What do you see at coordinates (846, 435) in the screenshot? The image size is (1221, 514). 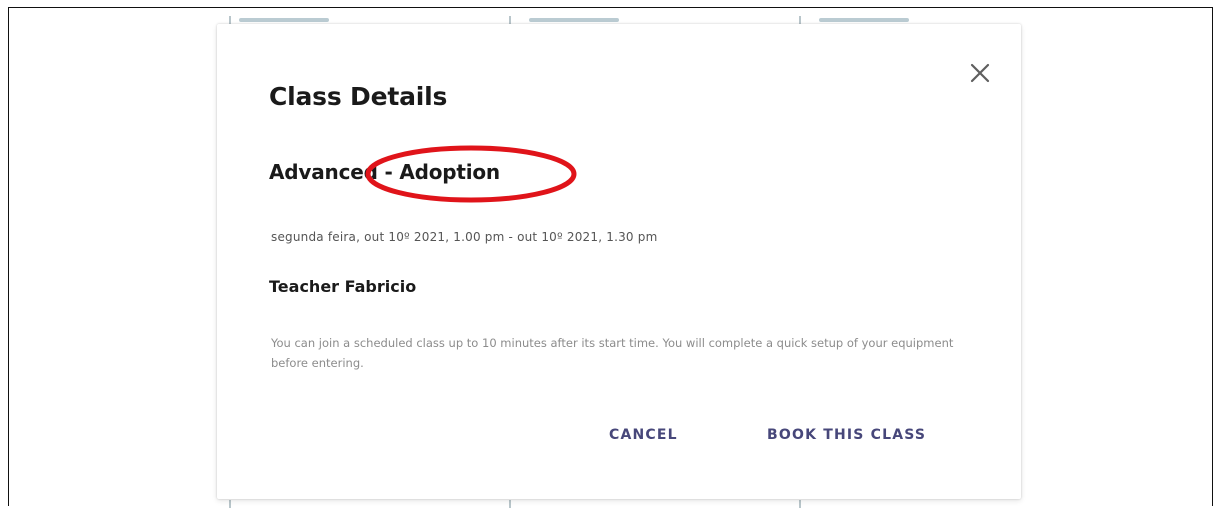 I see `book-class-button: BOOK THIS CLASS` at bounding box center [846, 435].